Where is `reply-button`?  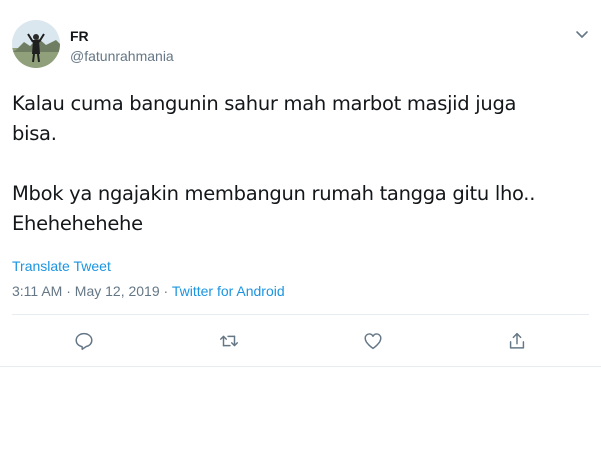 reply-button is located at coordinates (84, 341).